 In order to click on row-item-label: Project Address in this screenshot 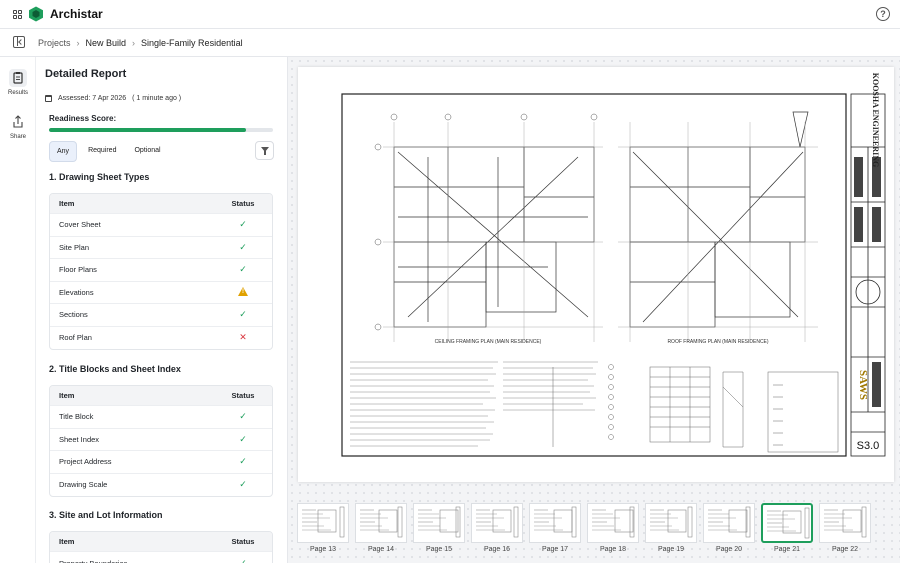, I will do `click(85, 462)`.